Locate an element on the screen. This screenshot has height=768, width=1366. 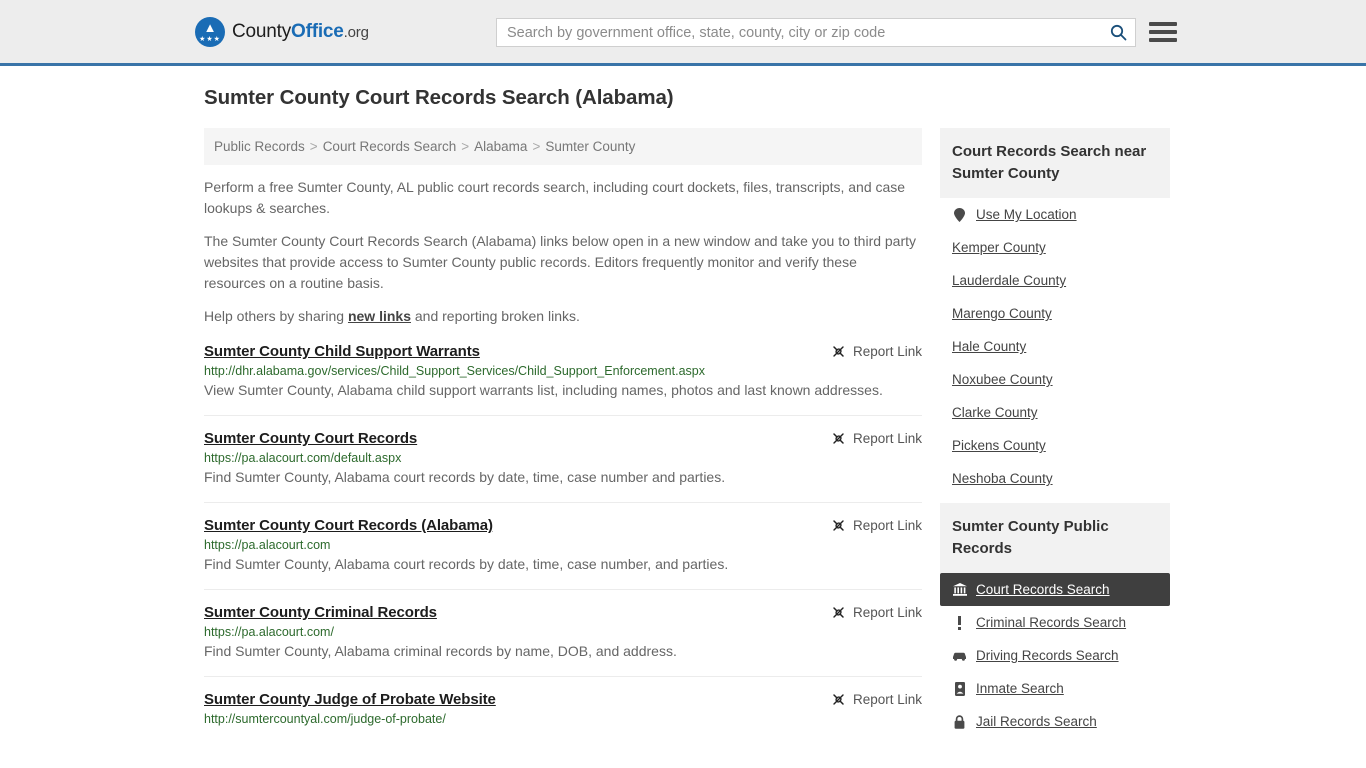
records-item-court-records-search: Court Records Search is located at coordinates (1055, 589).